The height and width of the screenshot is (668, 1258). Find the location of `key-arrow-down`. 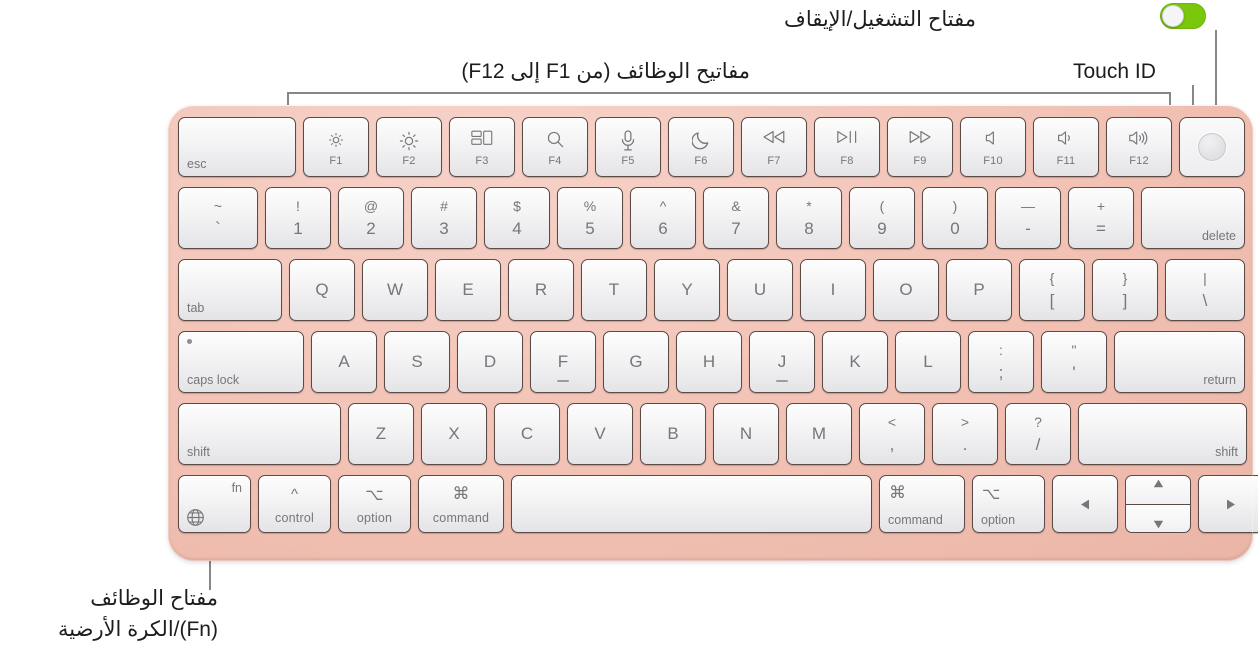

key-arrow-down is located at coordinates (1158, 518).